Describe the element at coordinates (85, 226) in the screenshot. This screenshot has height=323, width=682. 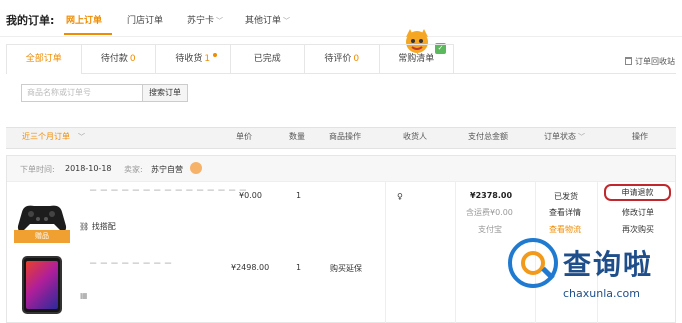
I see `link-icon: ⛓` at that location.